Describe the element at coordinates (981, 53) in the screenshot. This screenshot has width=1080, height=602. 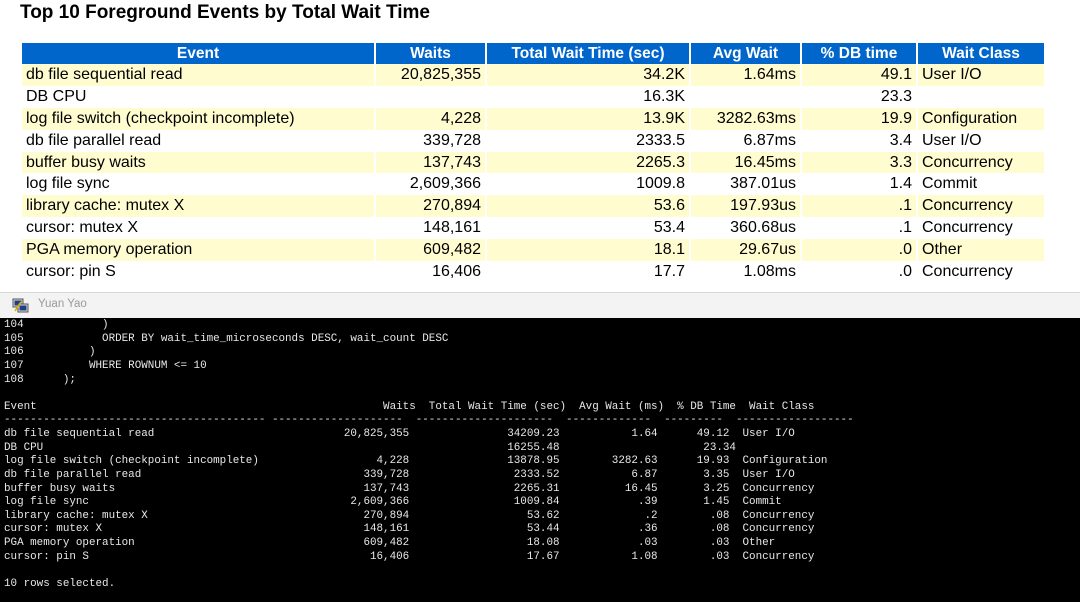
I see `column-header-wait-class: Wait Class` at that location.